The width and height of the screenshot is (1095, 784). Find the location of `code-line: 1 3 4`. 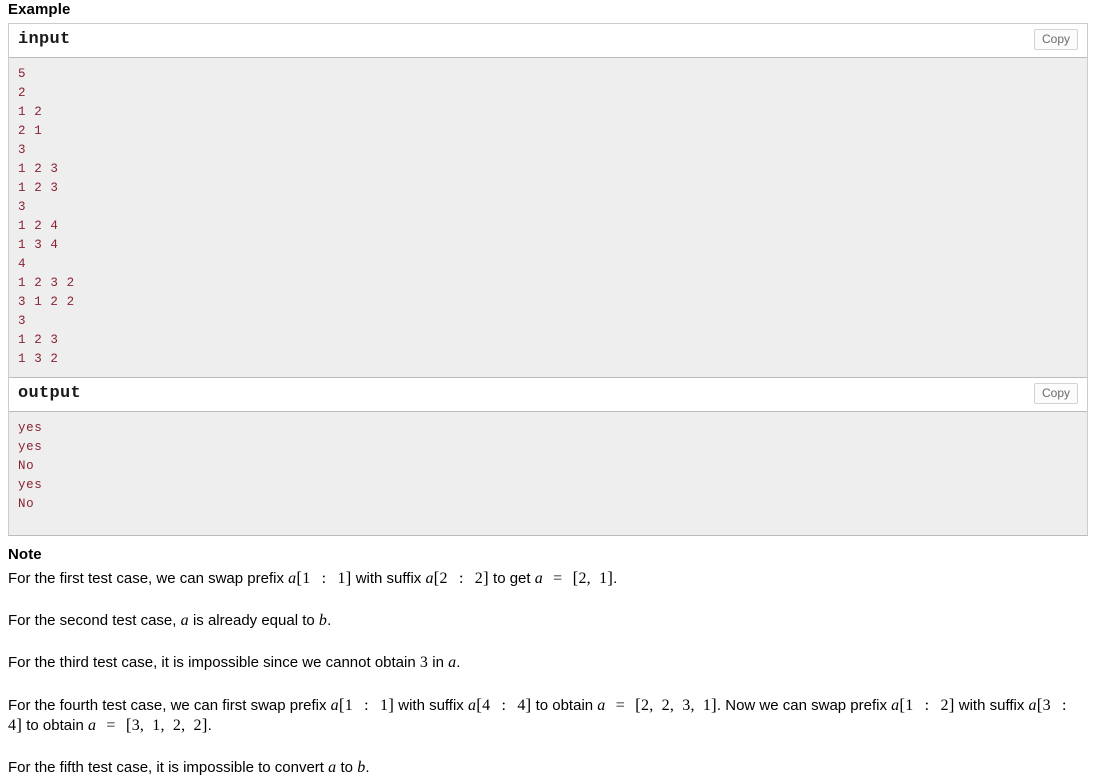

code-line: 1 3 4 is located at coordinates (38, 245).